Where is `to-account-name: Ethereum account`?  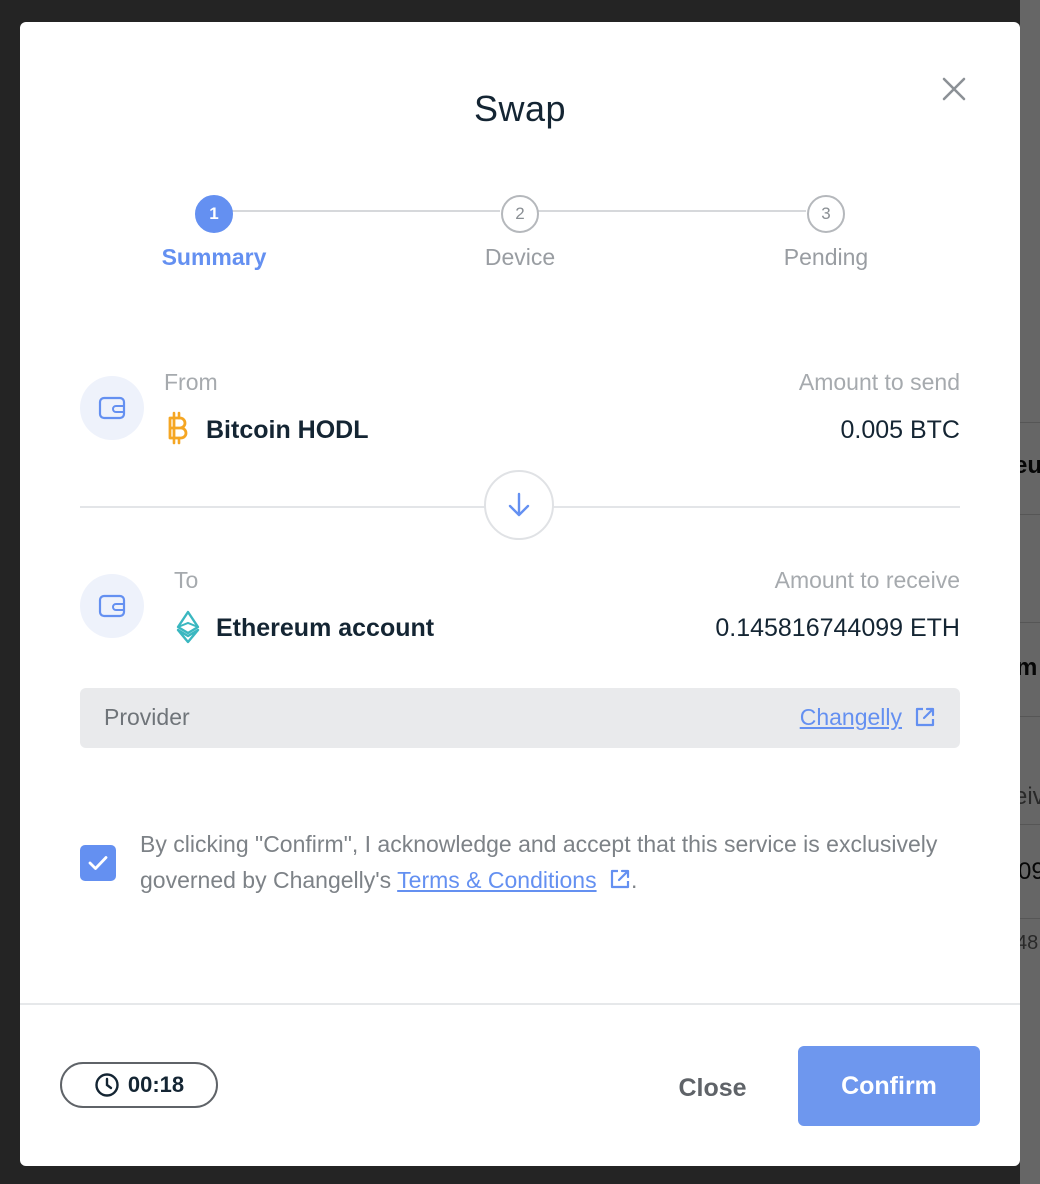 to-account-name: Ethereum account is located at coordinates (325, 628).